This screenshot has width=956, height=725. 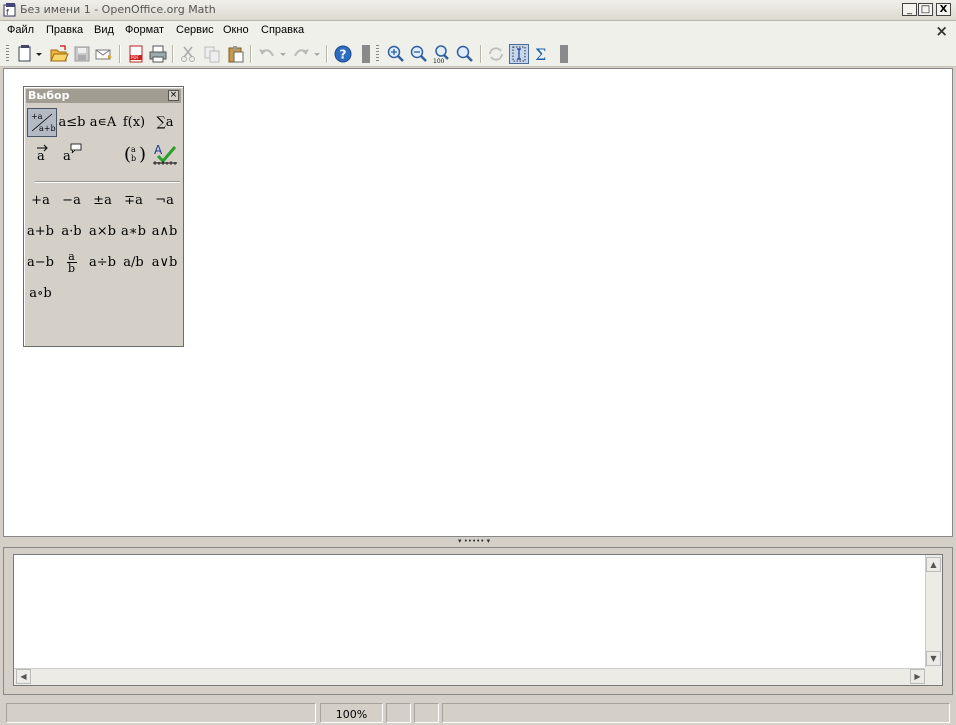 I want to click on new-document-button, so click(x=29, y=54).